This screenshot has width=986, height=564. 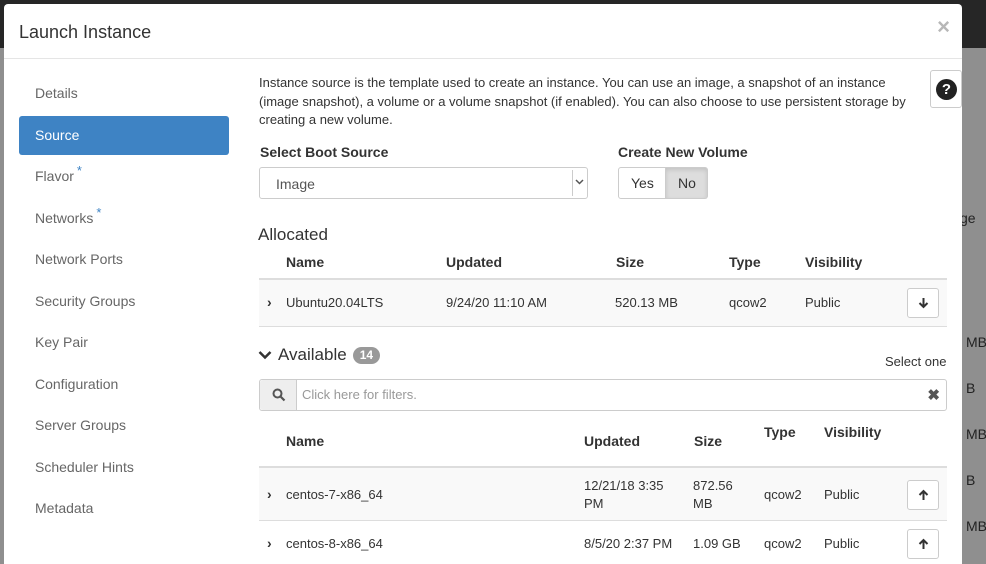 What do you see at coordinates (124, 176) in the screenshot?
I see `nav-item-flavor: Flavor *` at bounding box center [124, 176].